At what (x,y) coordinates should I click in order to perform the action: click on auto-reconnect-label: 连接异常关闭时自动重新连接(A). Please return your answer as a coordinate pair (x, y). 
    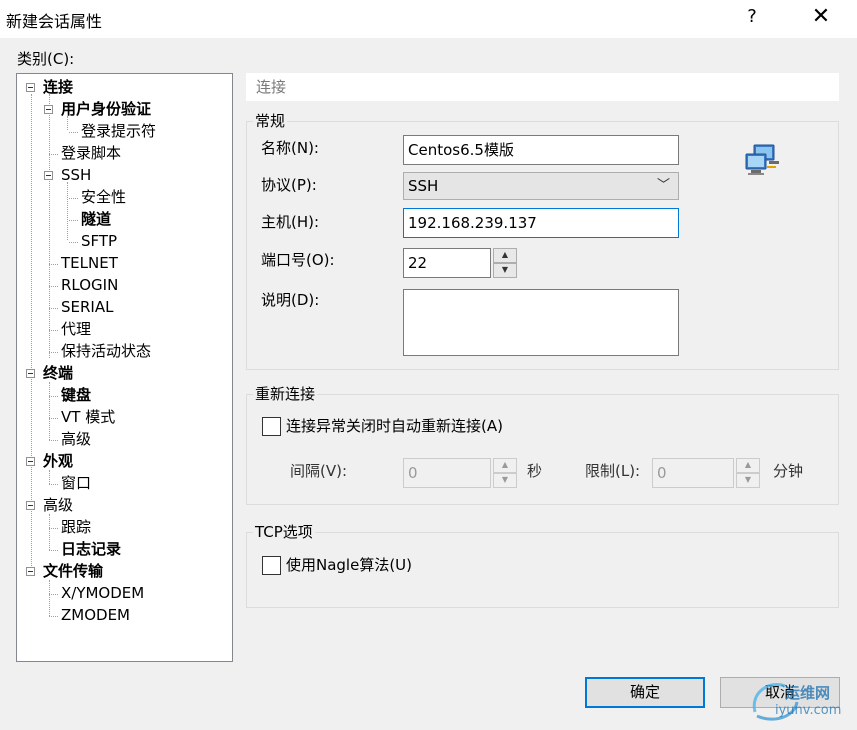
    Looking at the image, I should click on (394, 426).